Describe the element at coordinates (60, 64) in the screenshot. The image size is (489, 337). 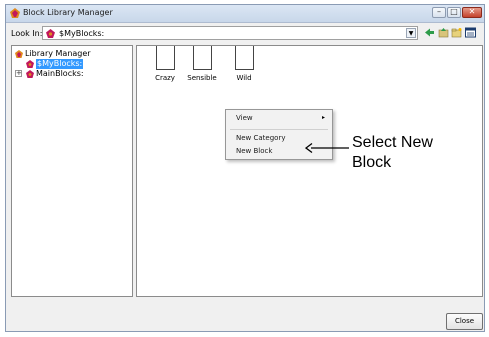
I see `tree-item-label: $MyBlocks:` at that location.